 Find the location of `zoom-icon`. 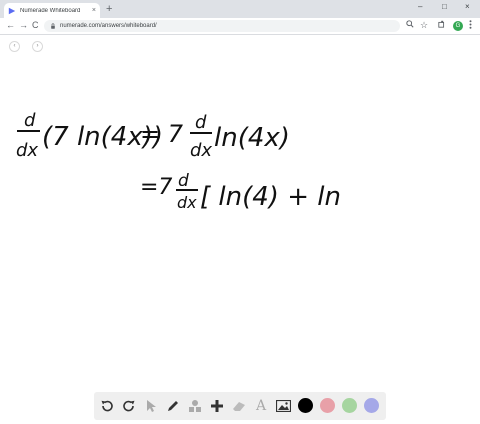

zoom-icon is located at coordinates (410, 25).